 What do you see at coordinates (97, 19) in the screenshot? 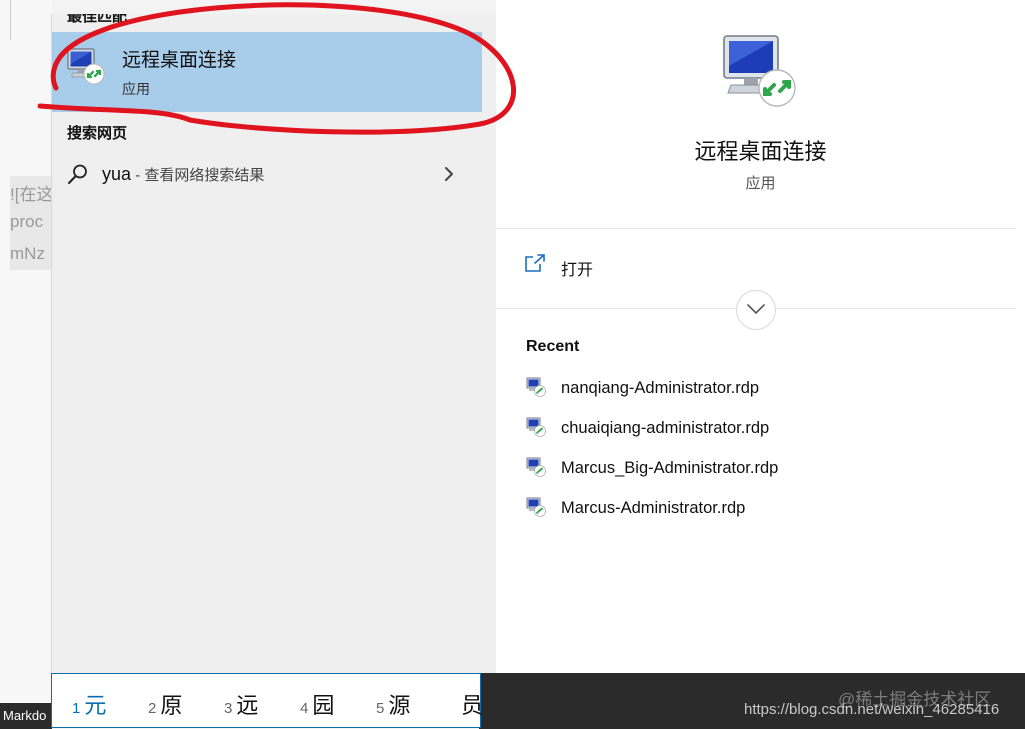
I see `best-match-heading: 最佳匹配` at bounding box center [97, 19].